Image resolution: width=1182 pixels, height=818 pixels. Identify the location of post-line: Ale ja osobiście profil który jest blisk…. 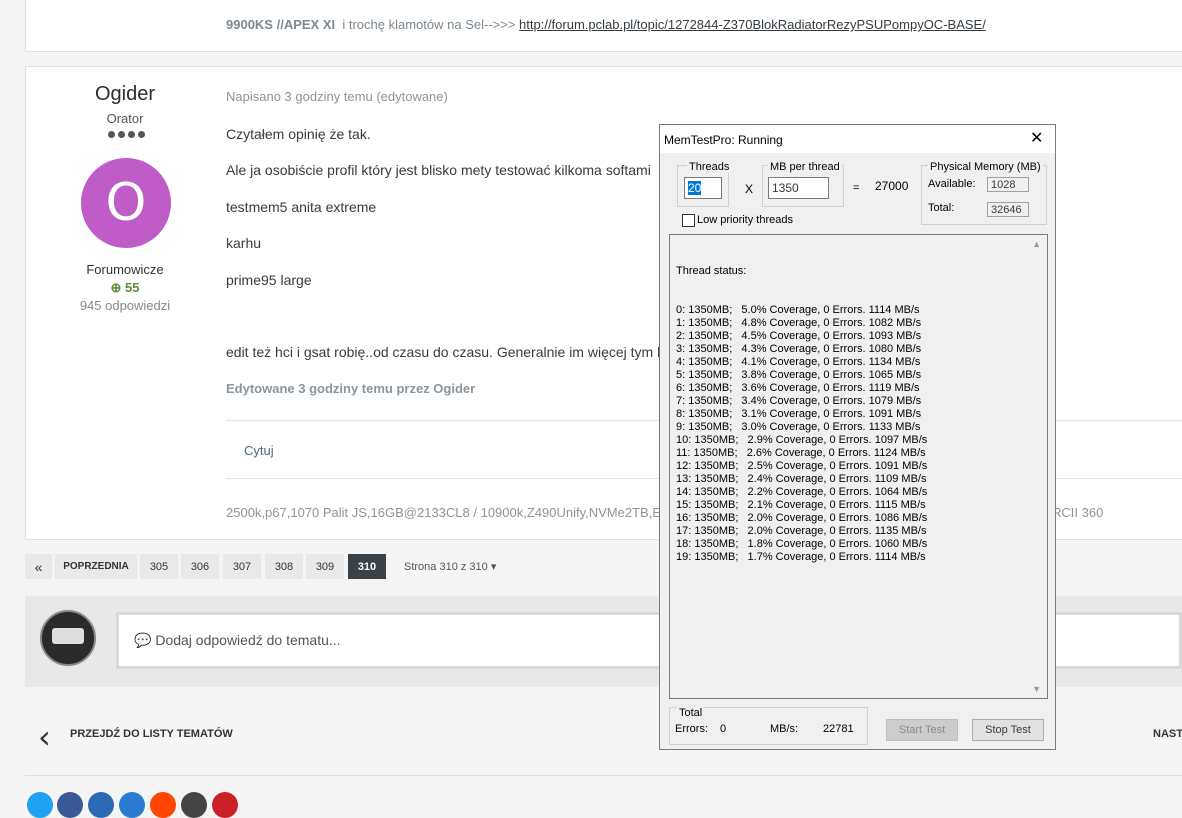
(438, 170).